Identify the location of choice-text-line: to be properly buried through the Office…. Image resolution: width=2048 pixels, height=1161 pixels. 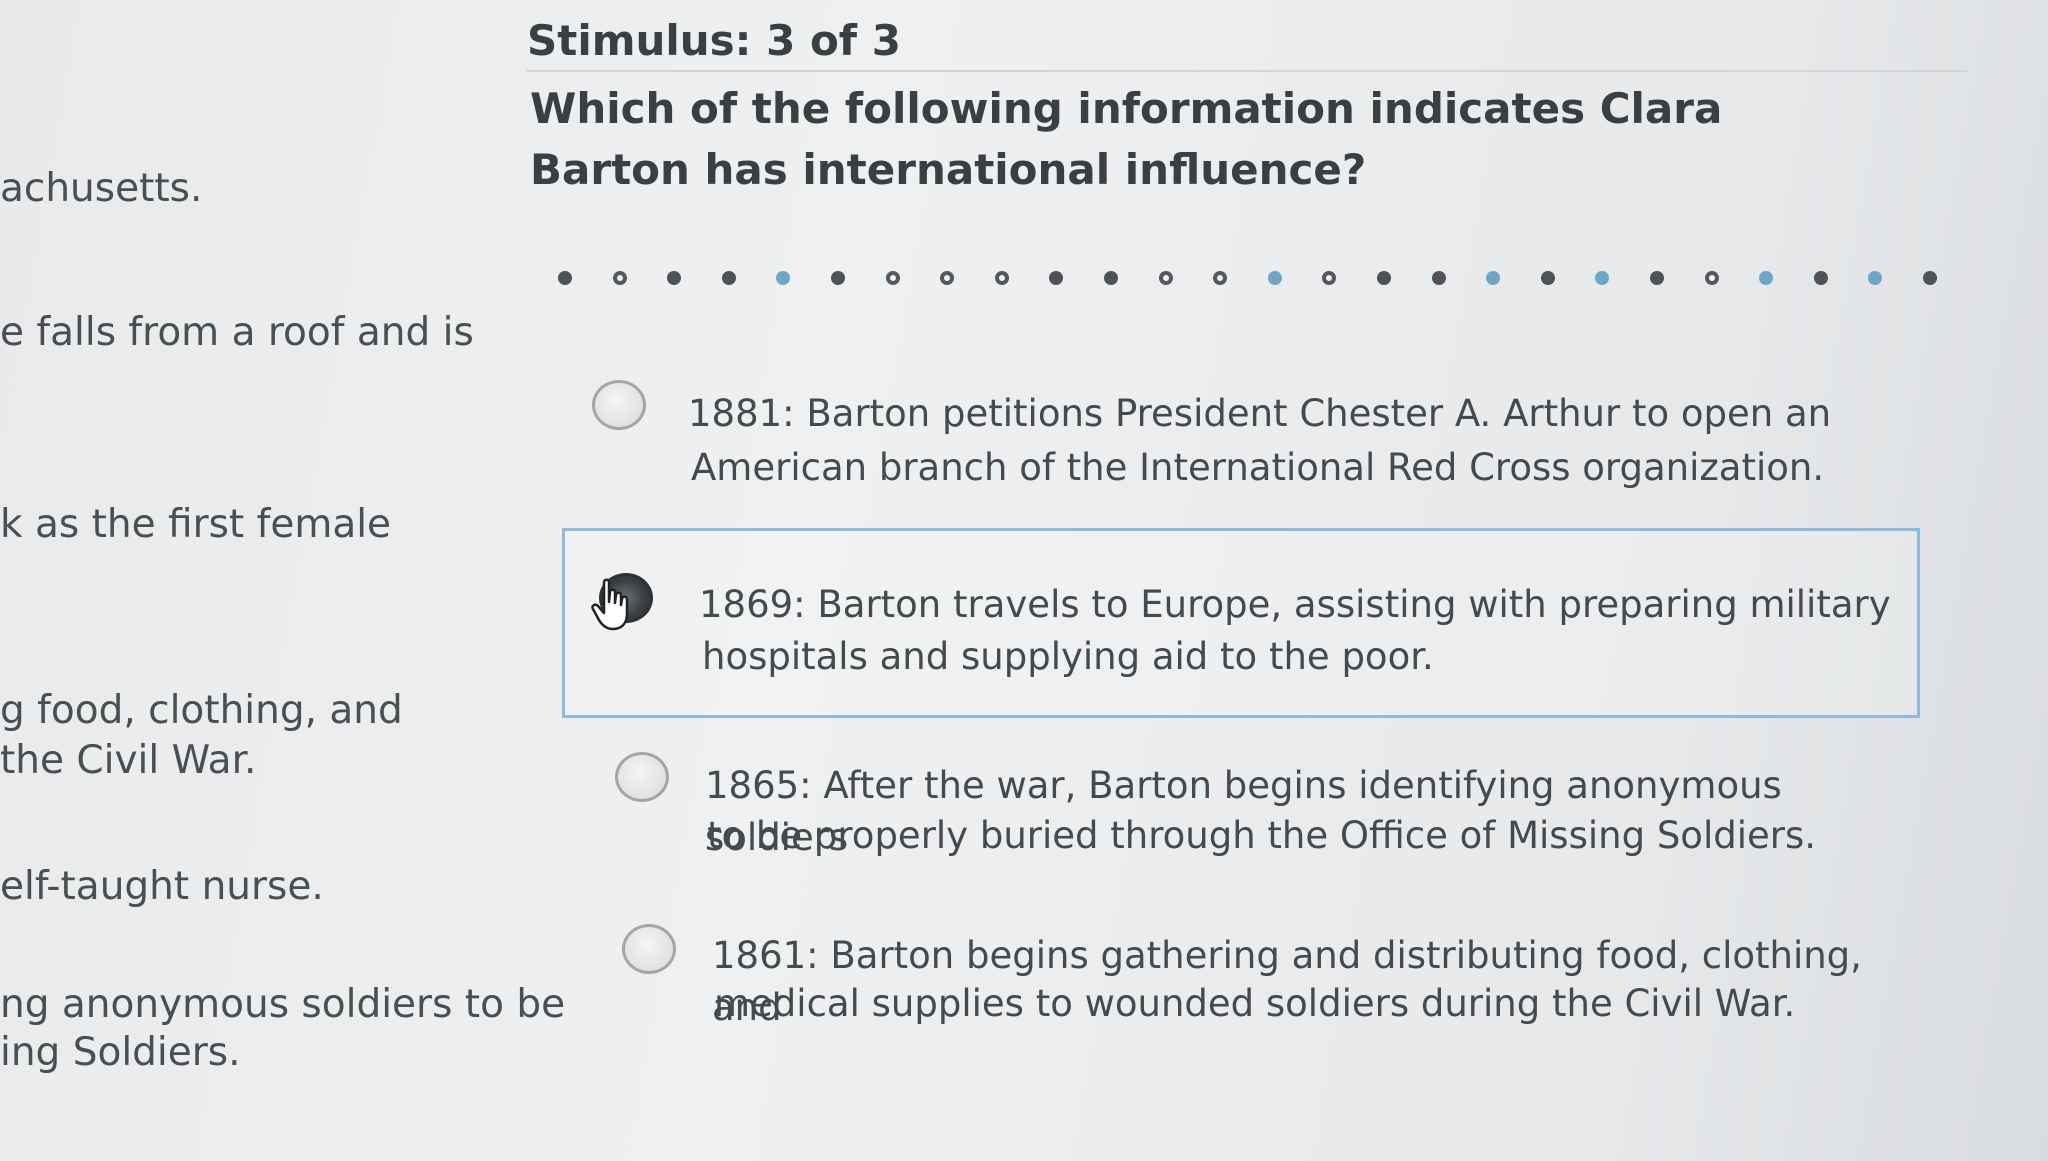
(1262, 835).